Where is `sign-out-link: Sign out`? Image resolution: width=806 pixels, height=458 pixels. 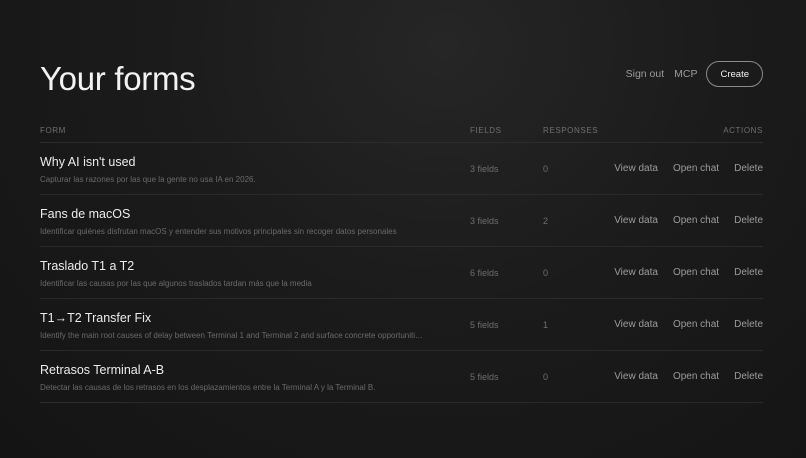 sign-out-link: Sign out is located at coordinates (645, 74).